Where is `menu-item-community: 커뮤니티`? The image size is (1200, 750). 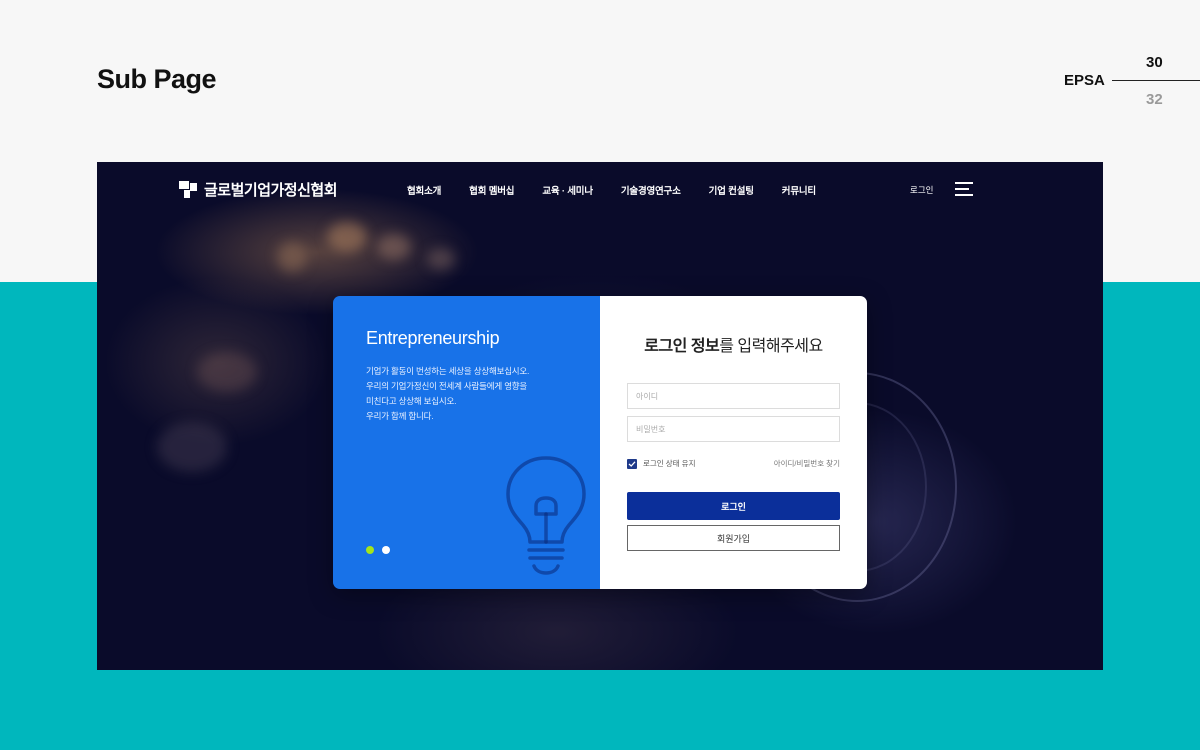 menu-item-community: 커뮤니티 is located at coordinates (799, 190).